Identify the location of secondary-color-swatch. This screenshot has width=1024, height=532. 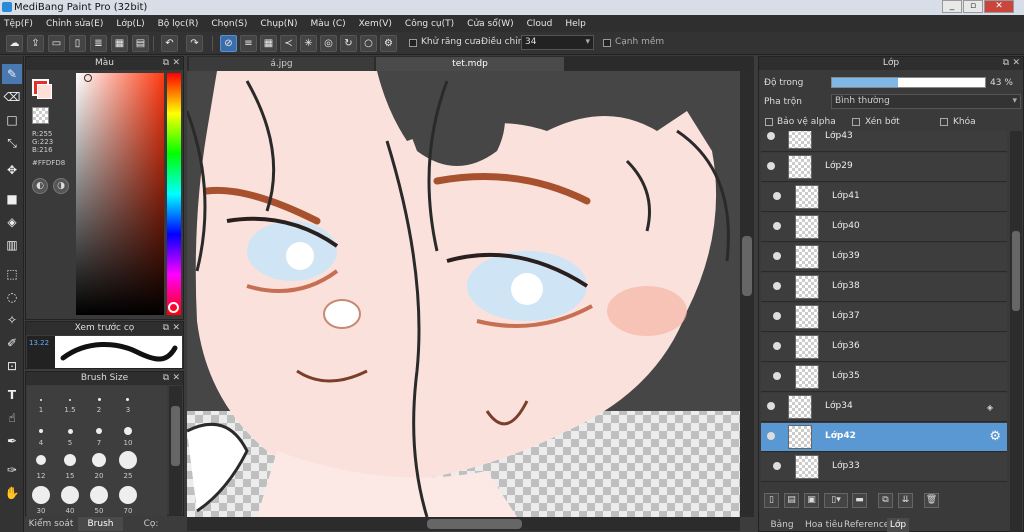
(44, 91).